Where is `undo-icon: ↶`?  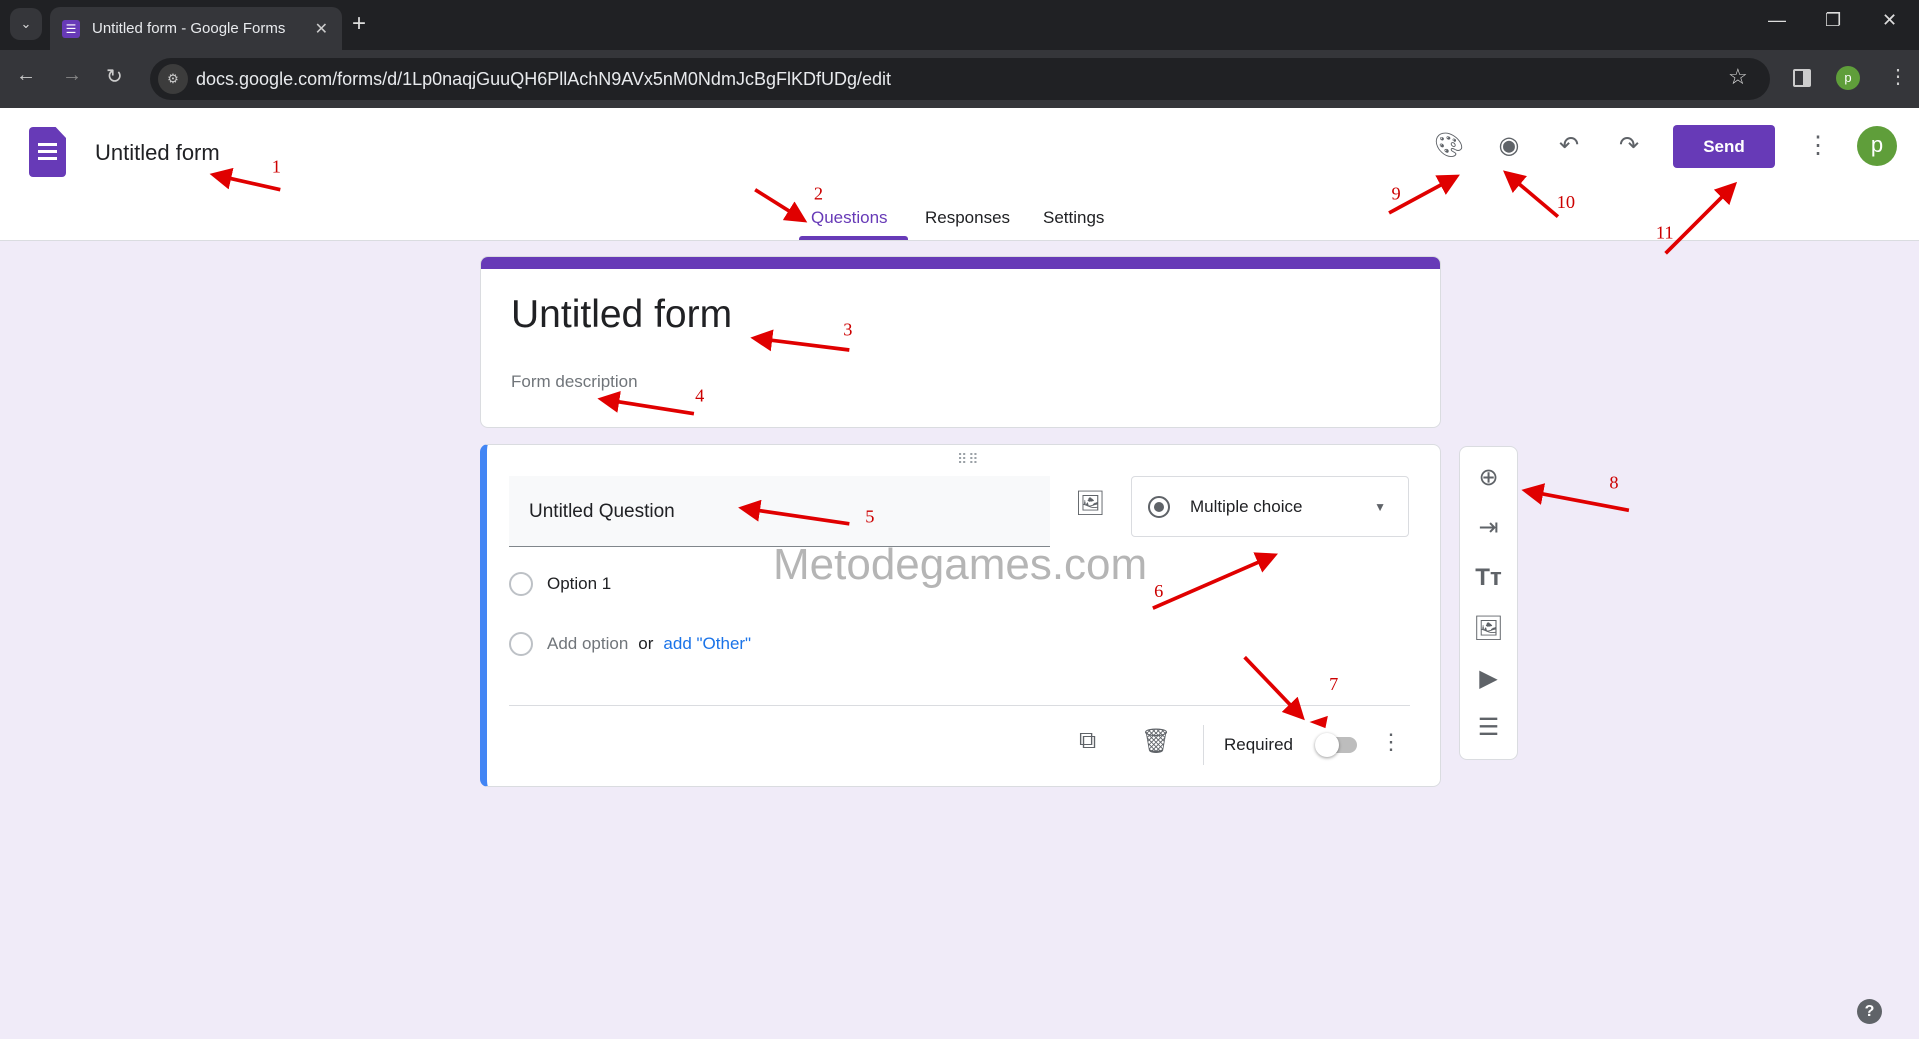 undo-icon: ↶ is located at coordinates (1569, 146).